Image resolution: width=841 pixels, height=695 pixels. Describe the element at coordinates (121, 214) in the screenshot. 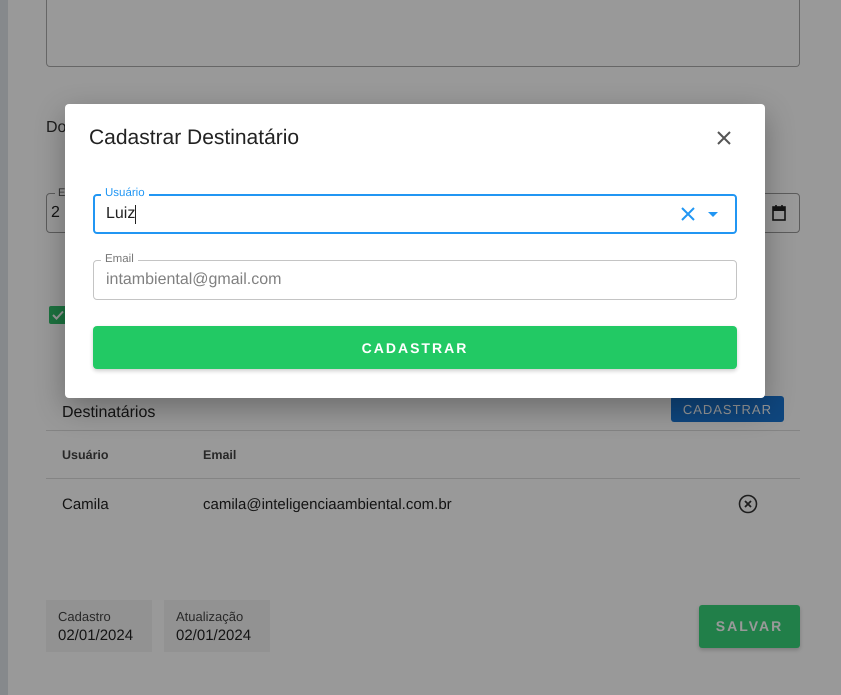

I see `field-value: Luiz` at that location.